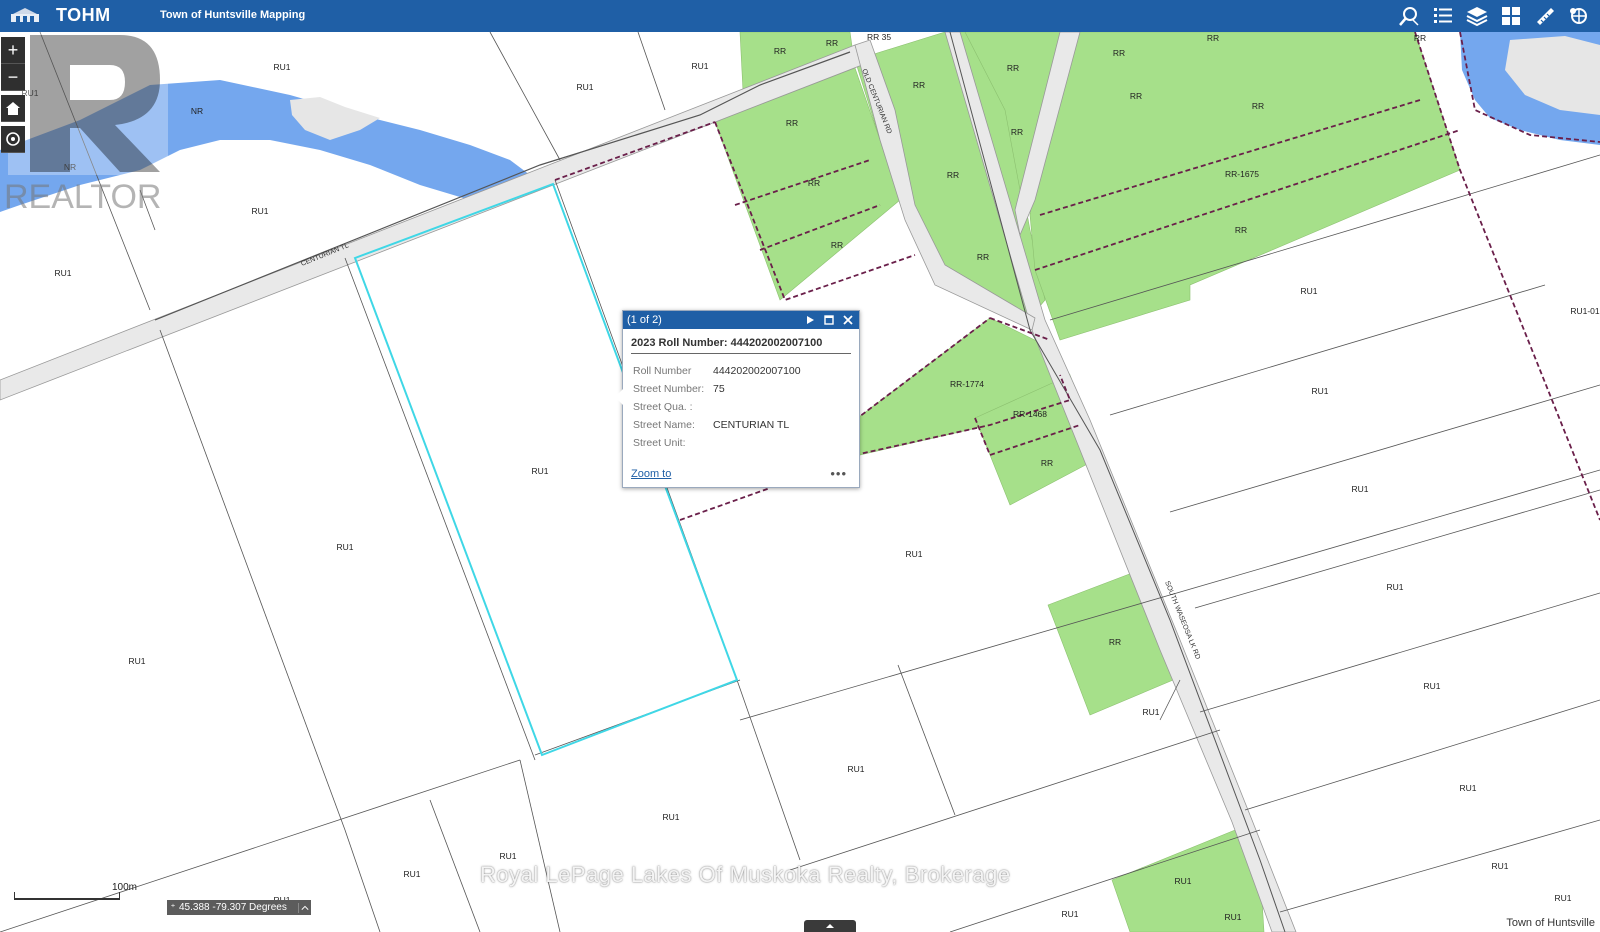  I want to click on realtor-logo-text: REALTOR, so click(82, 196).